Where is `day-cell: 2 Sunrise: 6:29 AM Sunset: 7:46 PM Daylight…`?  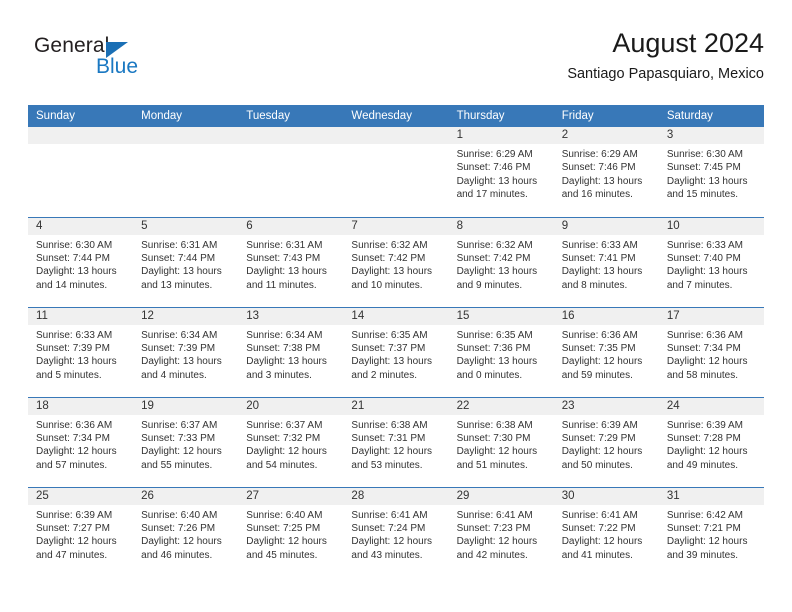 day-cell: 2 Sunrise: 6:29 AM Sunset: 7:46 PM Daylight… is located at coordinates (606, 172).